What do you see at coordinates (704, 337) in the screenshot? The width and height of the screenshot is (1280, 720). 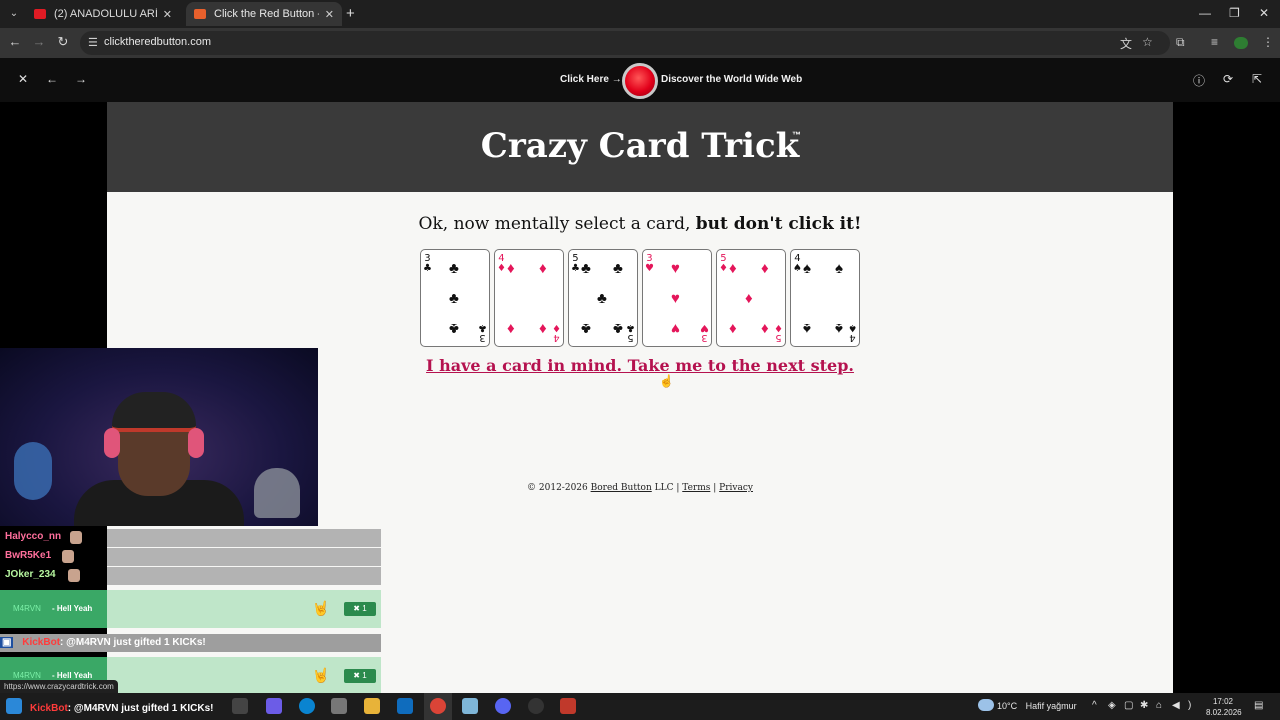 I see `card-rank: 3` at bounding box center [704, 337].